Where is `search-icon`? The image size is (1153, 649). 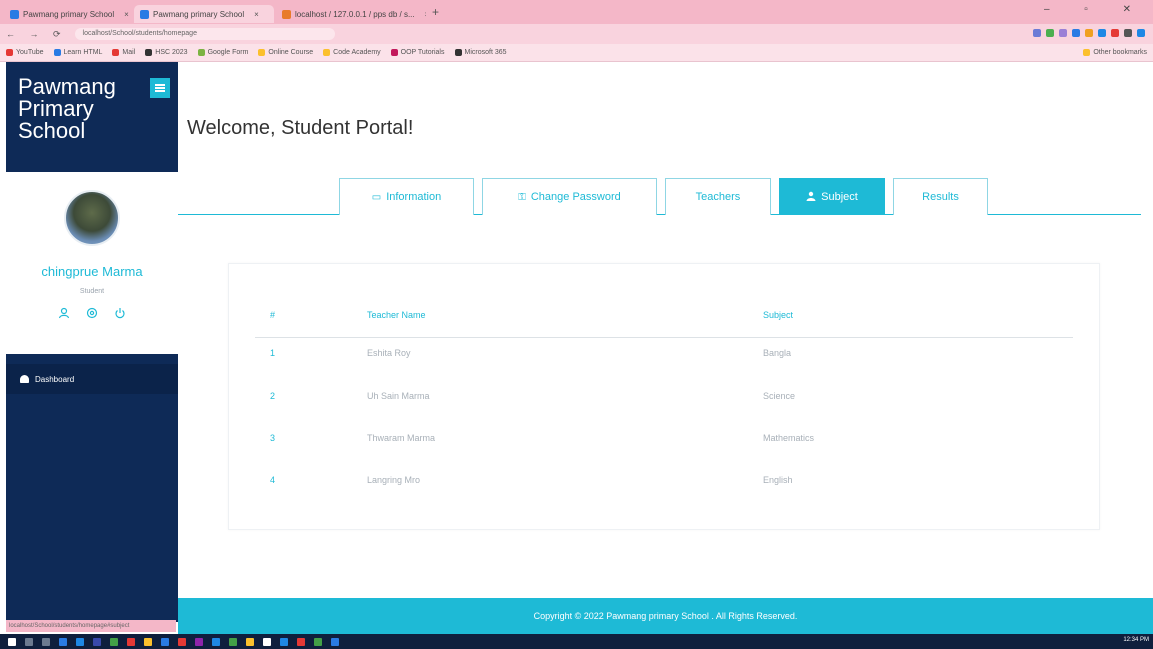 search-icon is located at coordinates (29, 641).